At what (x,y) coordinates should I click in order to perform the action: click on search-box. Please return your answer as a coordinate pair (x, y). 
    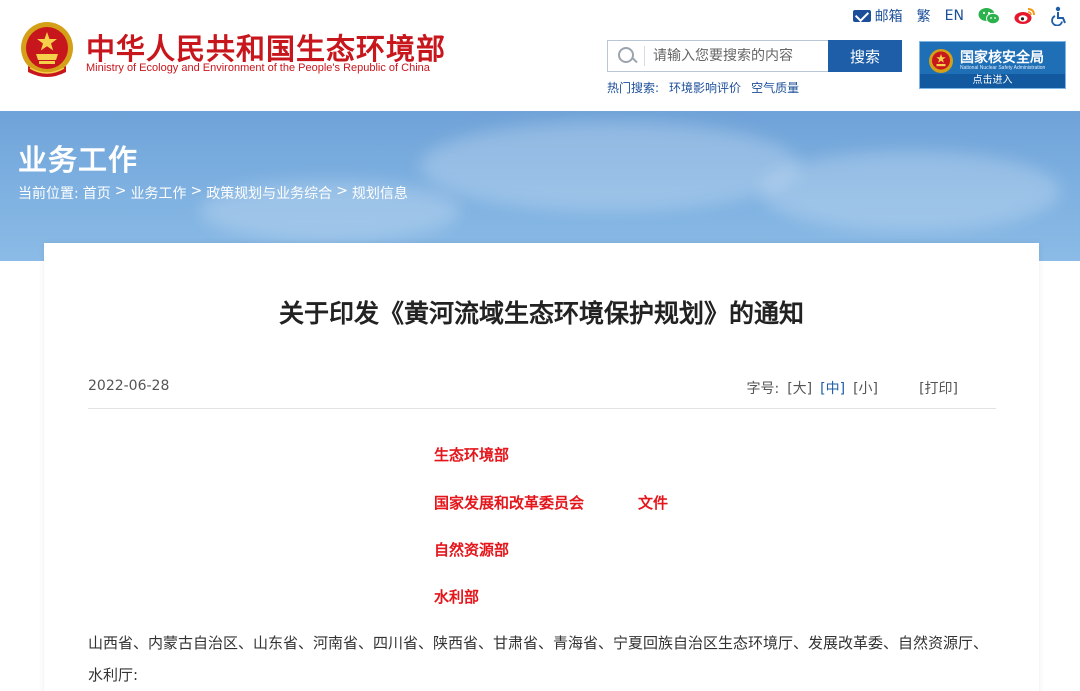
    Looking at the image, I should click on (718, 56).